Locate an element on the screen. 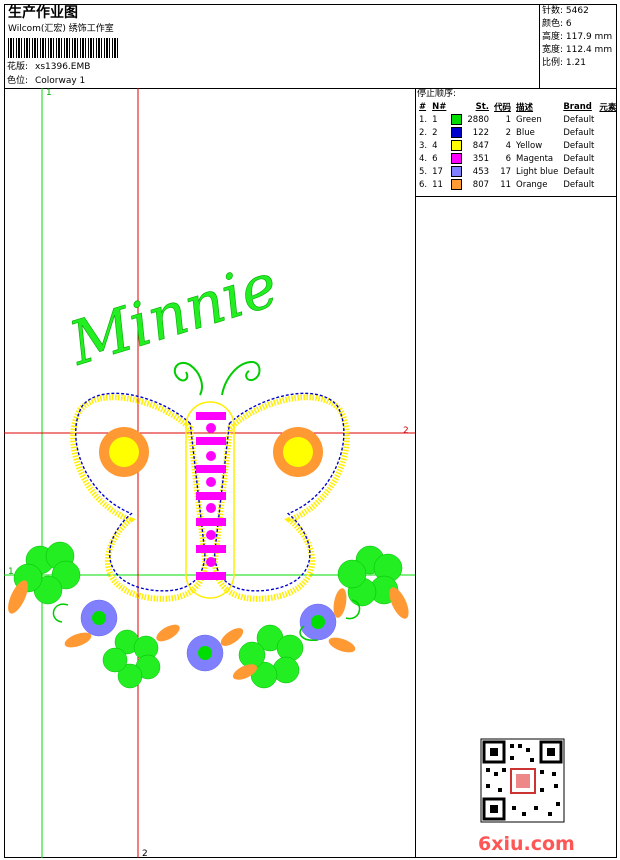 Image resolution: width=620 pixels, height=860 pixels. minnie-lettering: Minnie is located at coordinates (173, 314).